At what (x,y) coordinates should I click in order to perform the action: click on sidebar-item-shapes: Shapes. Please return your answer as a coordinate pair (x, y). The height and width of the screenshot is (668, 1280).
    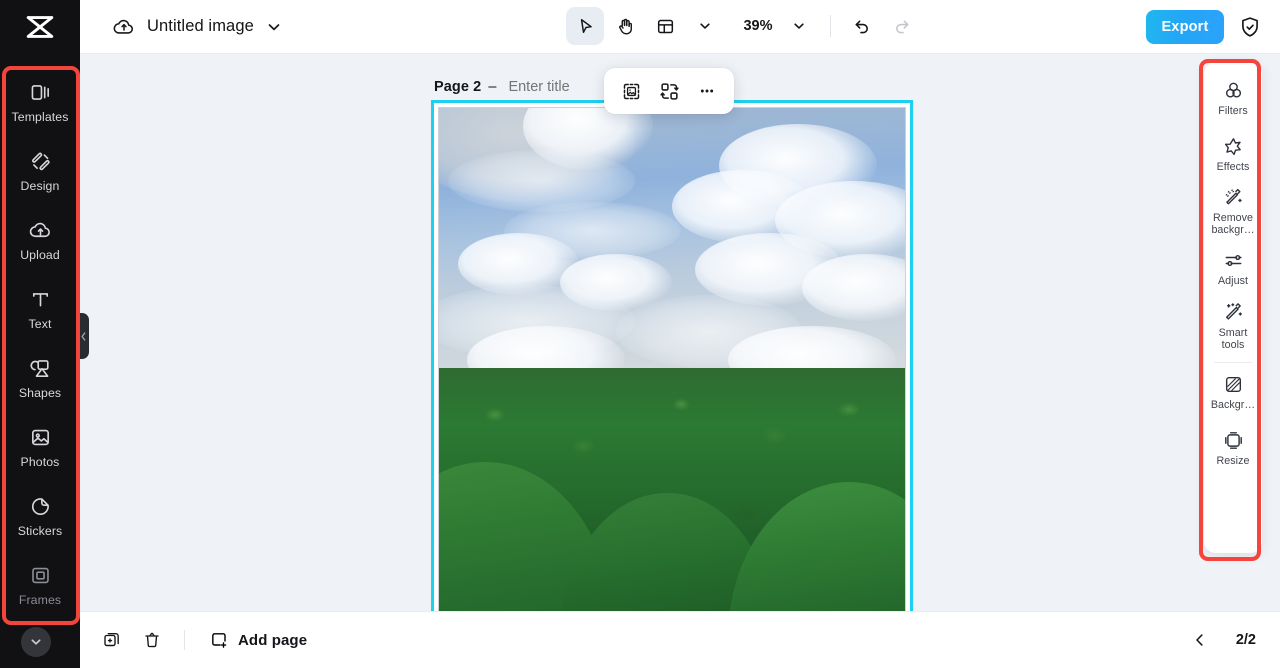
    Looking at the image, I should click on (40, 378).